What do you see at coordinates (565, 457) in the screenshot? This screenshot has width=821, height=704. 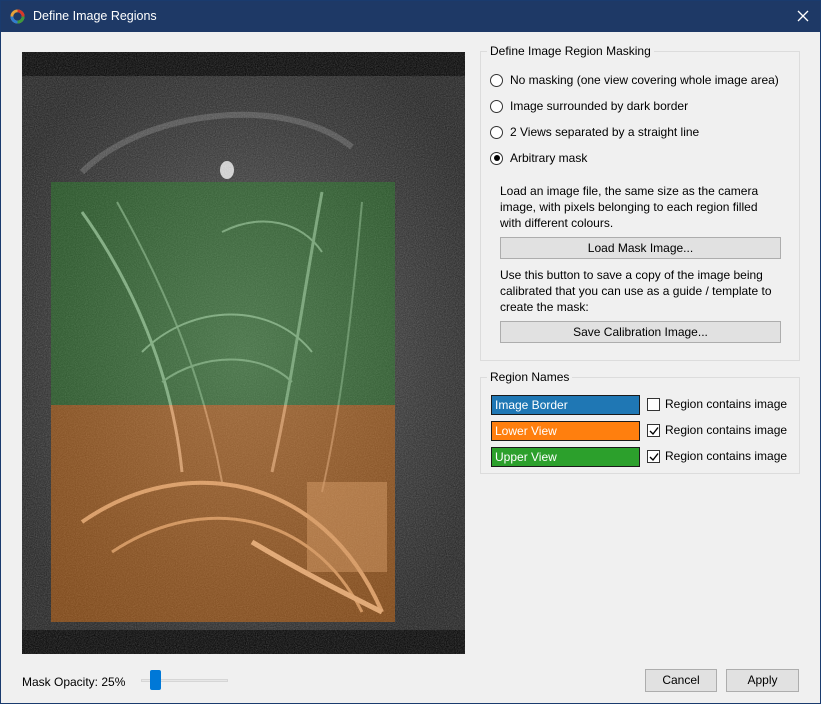 I see `region-name-field: Upper View` at bounding box center [565, 457].